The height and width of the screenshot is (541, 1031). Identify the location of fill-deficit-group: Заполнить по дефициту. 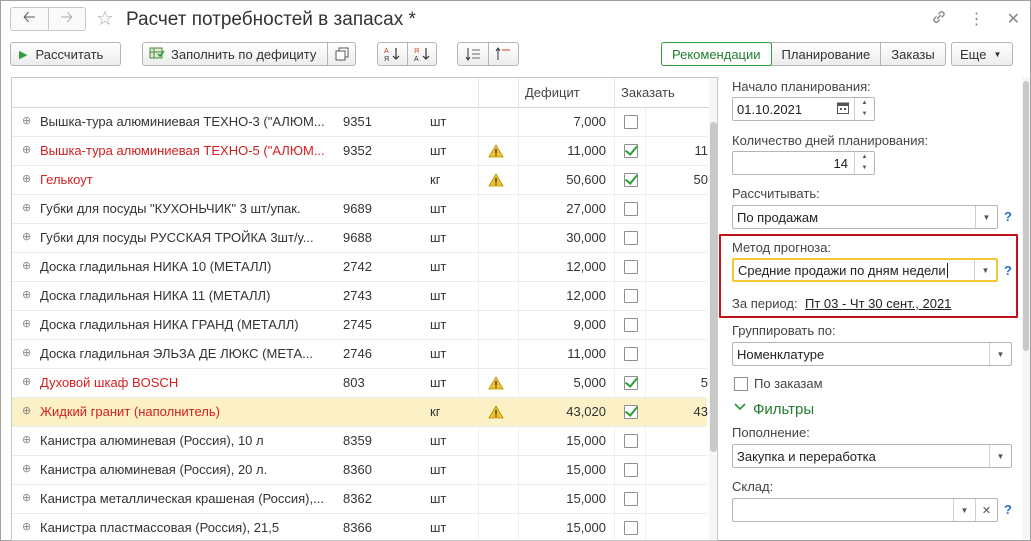
(249, 54).